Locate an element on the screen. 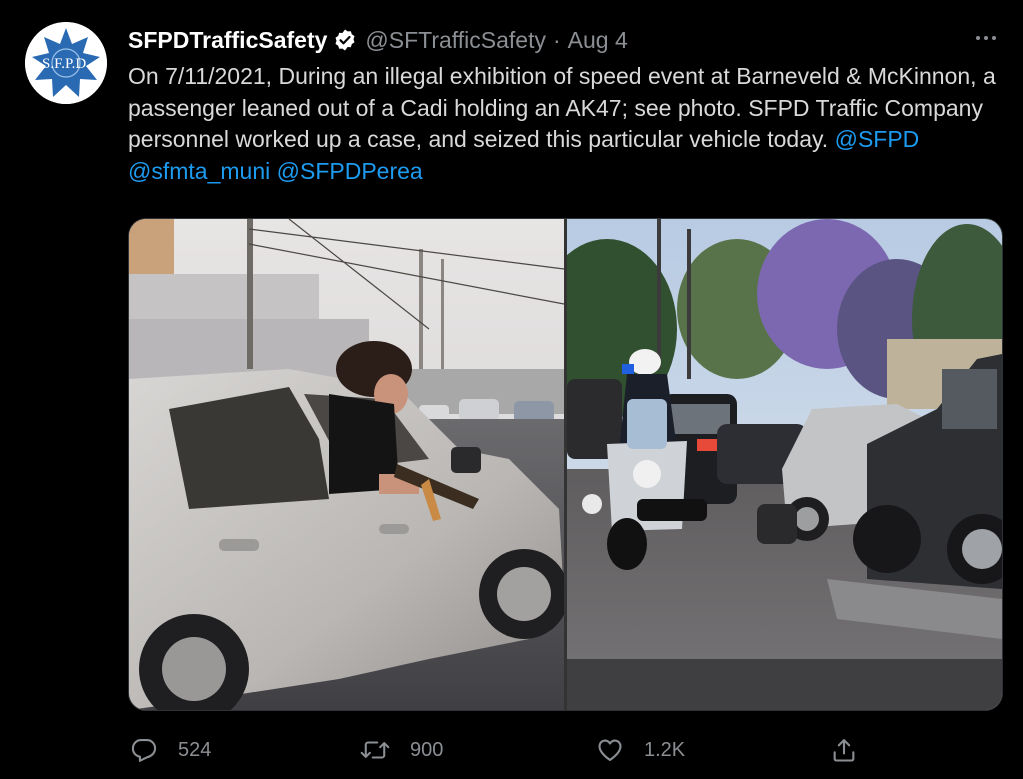 Image resolution: width=1023 pixels, height=779 pixels. retweet-count: 900 is located at coordinates (427, 749).